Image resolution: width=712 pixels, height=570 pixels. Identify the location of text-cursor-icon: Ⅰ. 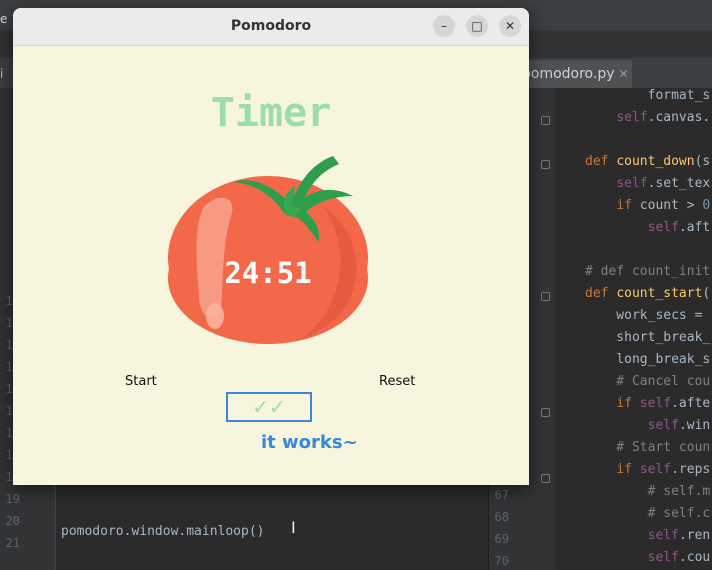
(293, 527).